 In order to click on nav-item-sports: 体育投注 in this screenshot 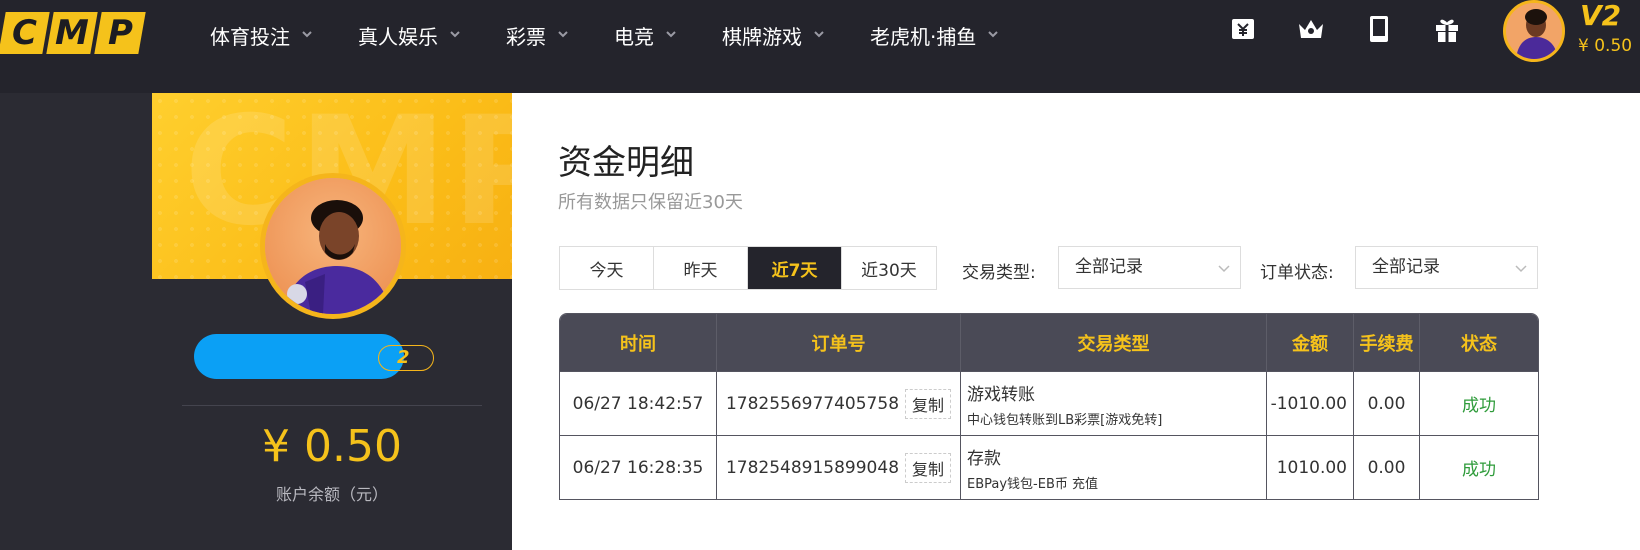, I will do `click(261, 35)`.